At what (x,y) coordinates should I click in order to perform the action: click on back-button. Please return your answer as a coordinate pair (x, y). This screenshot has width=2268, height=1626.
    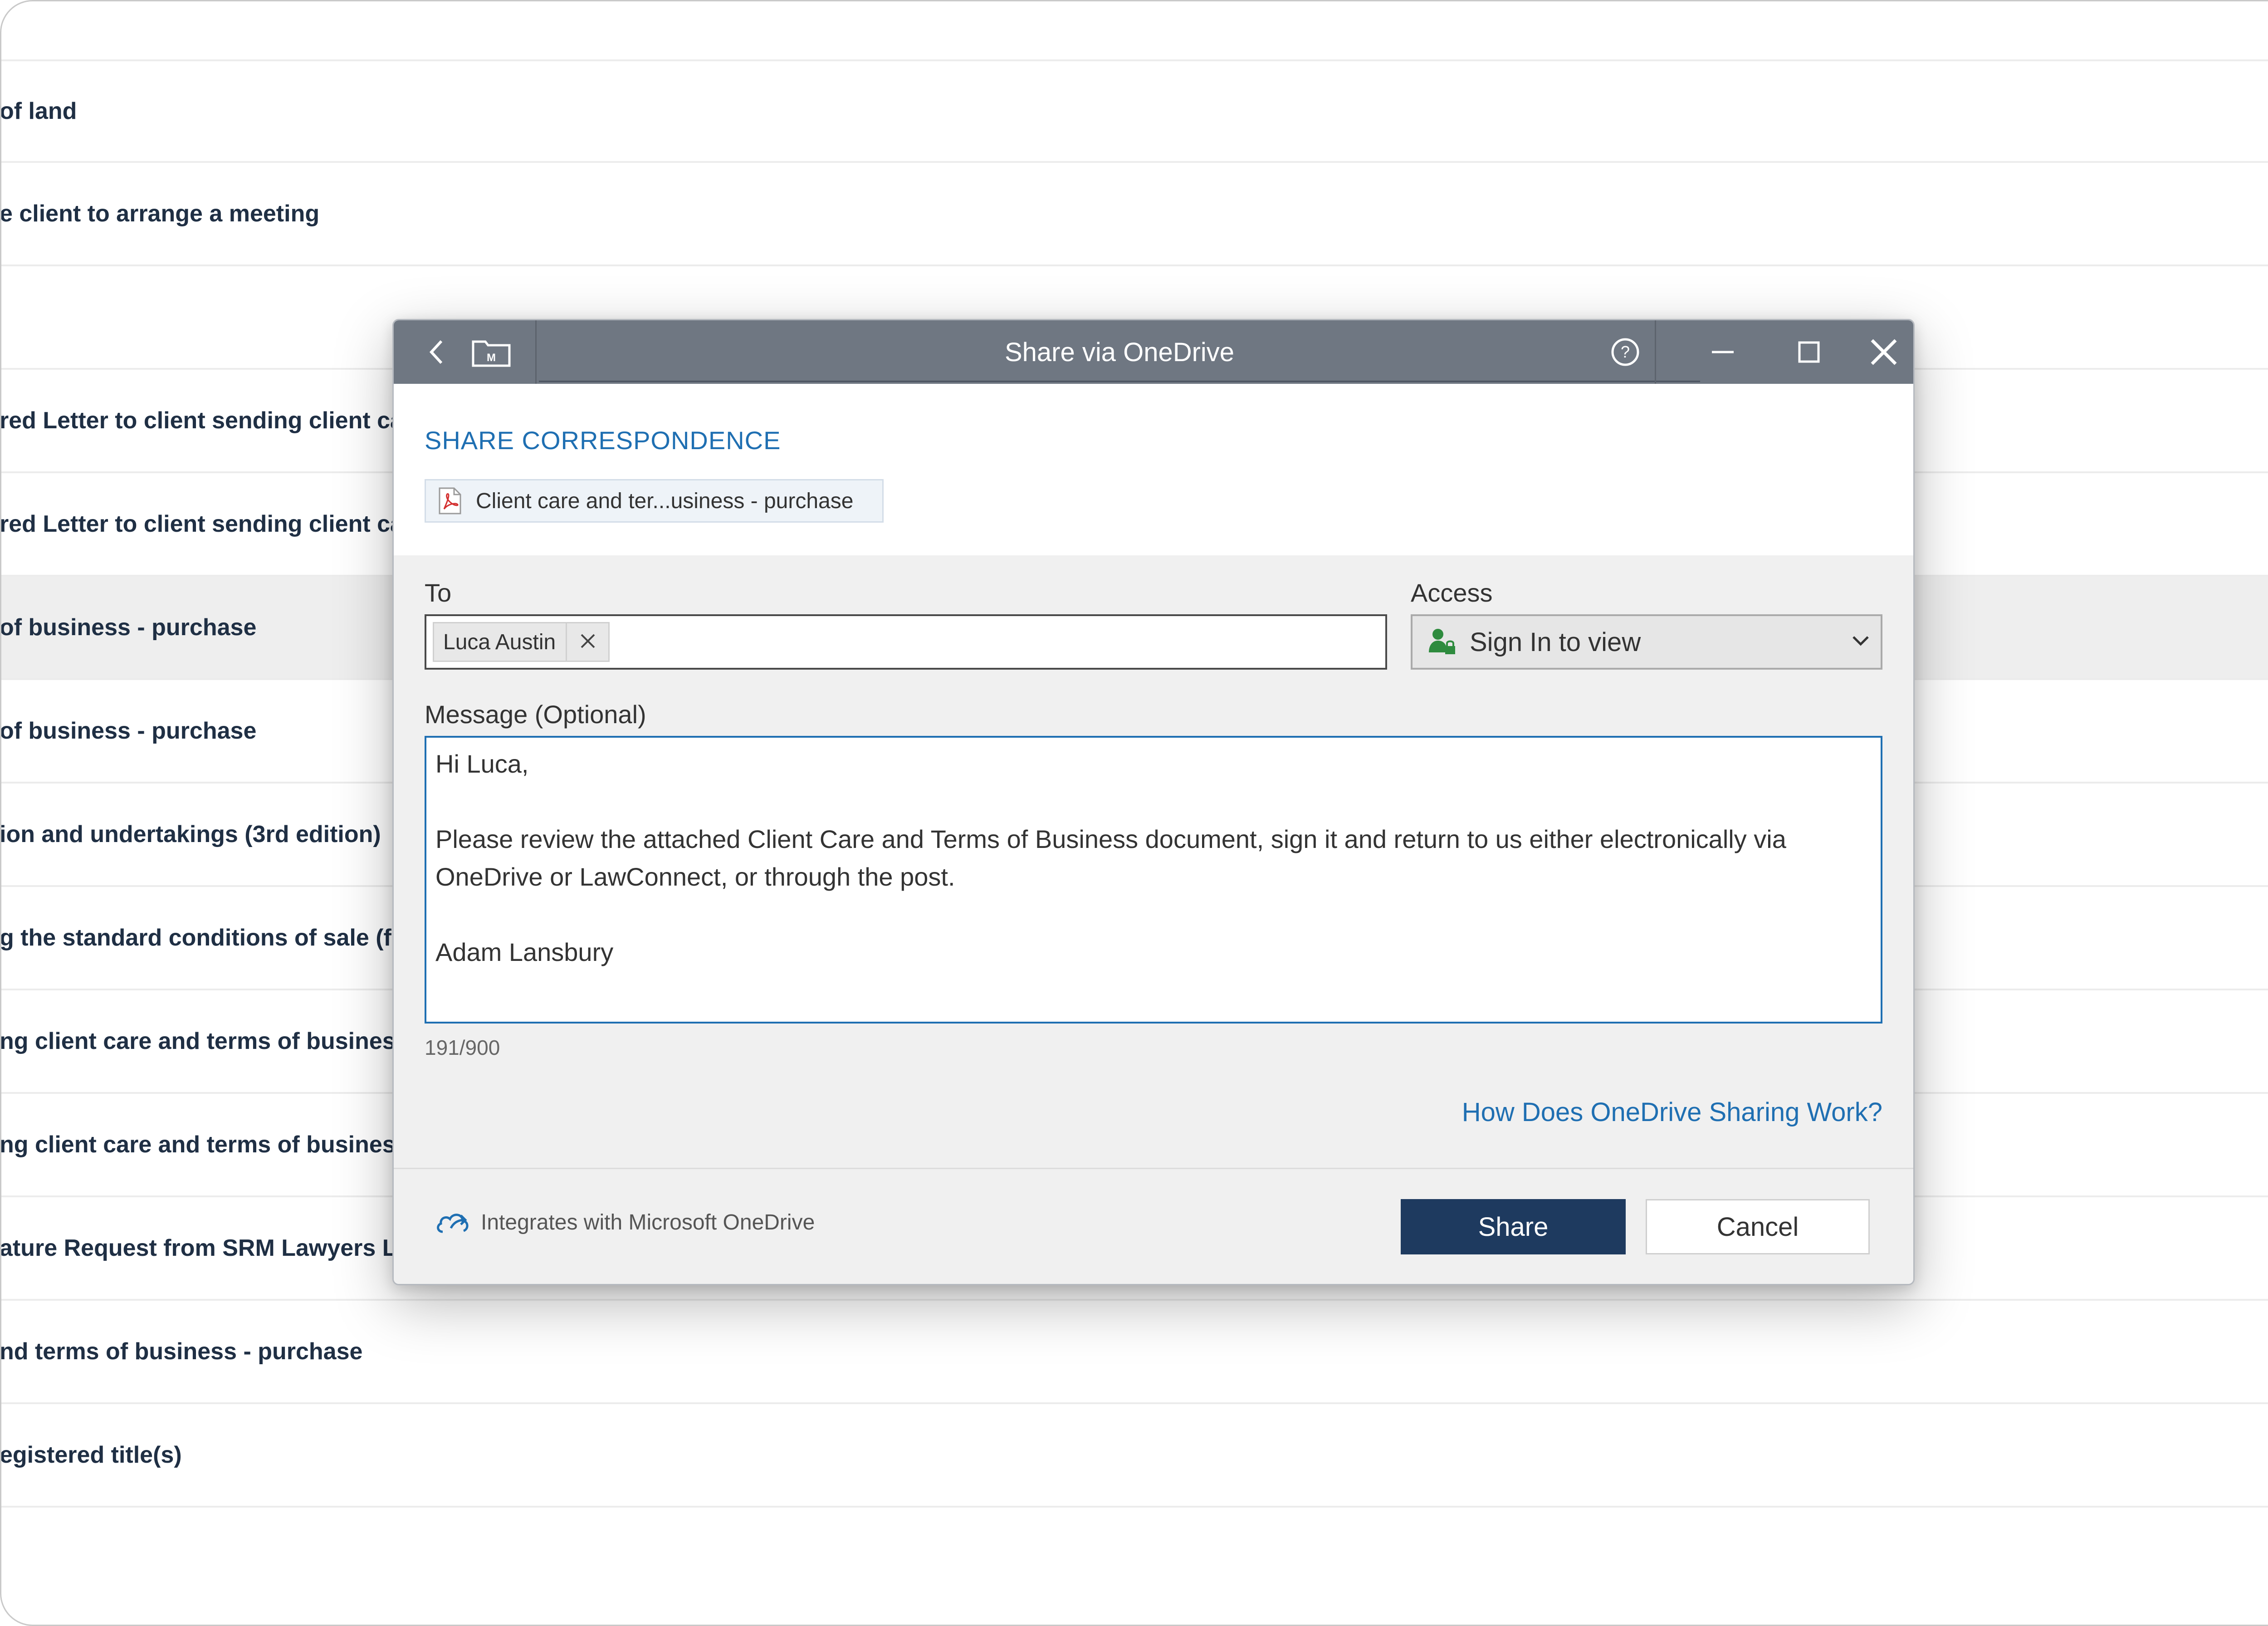
    Looking at the image, I should click on (436, 352).